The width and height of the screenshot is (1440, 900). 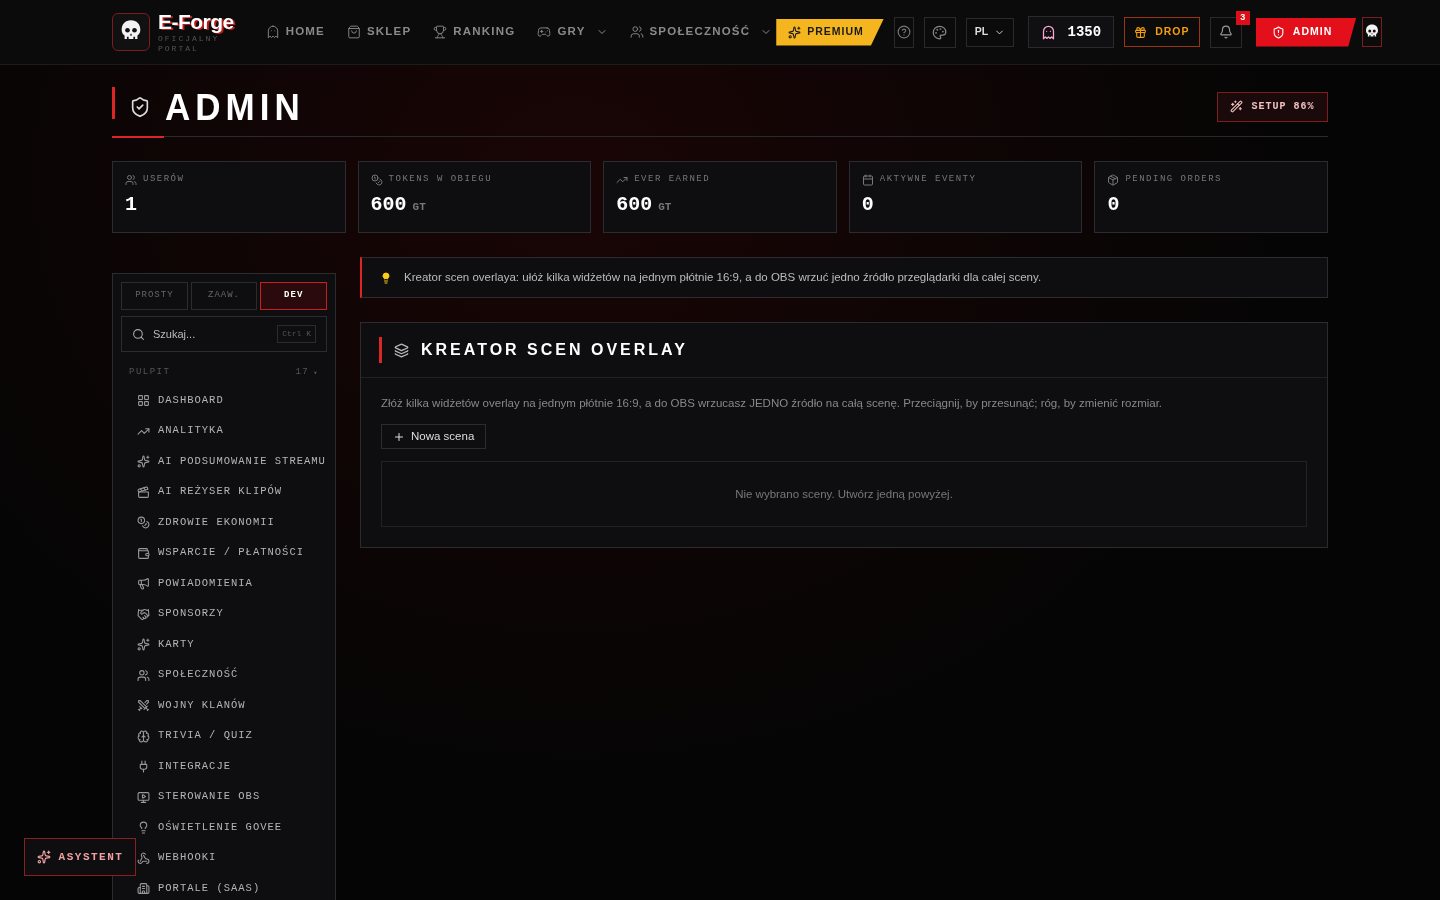 I want to click on sidebar-item: PORTALE (SAAS), so click(x=199, y=886).